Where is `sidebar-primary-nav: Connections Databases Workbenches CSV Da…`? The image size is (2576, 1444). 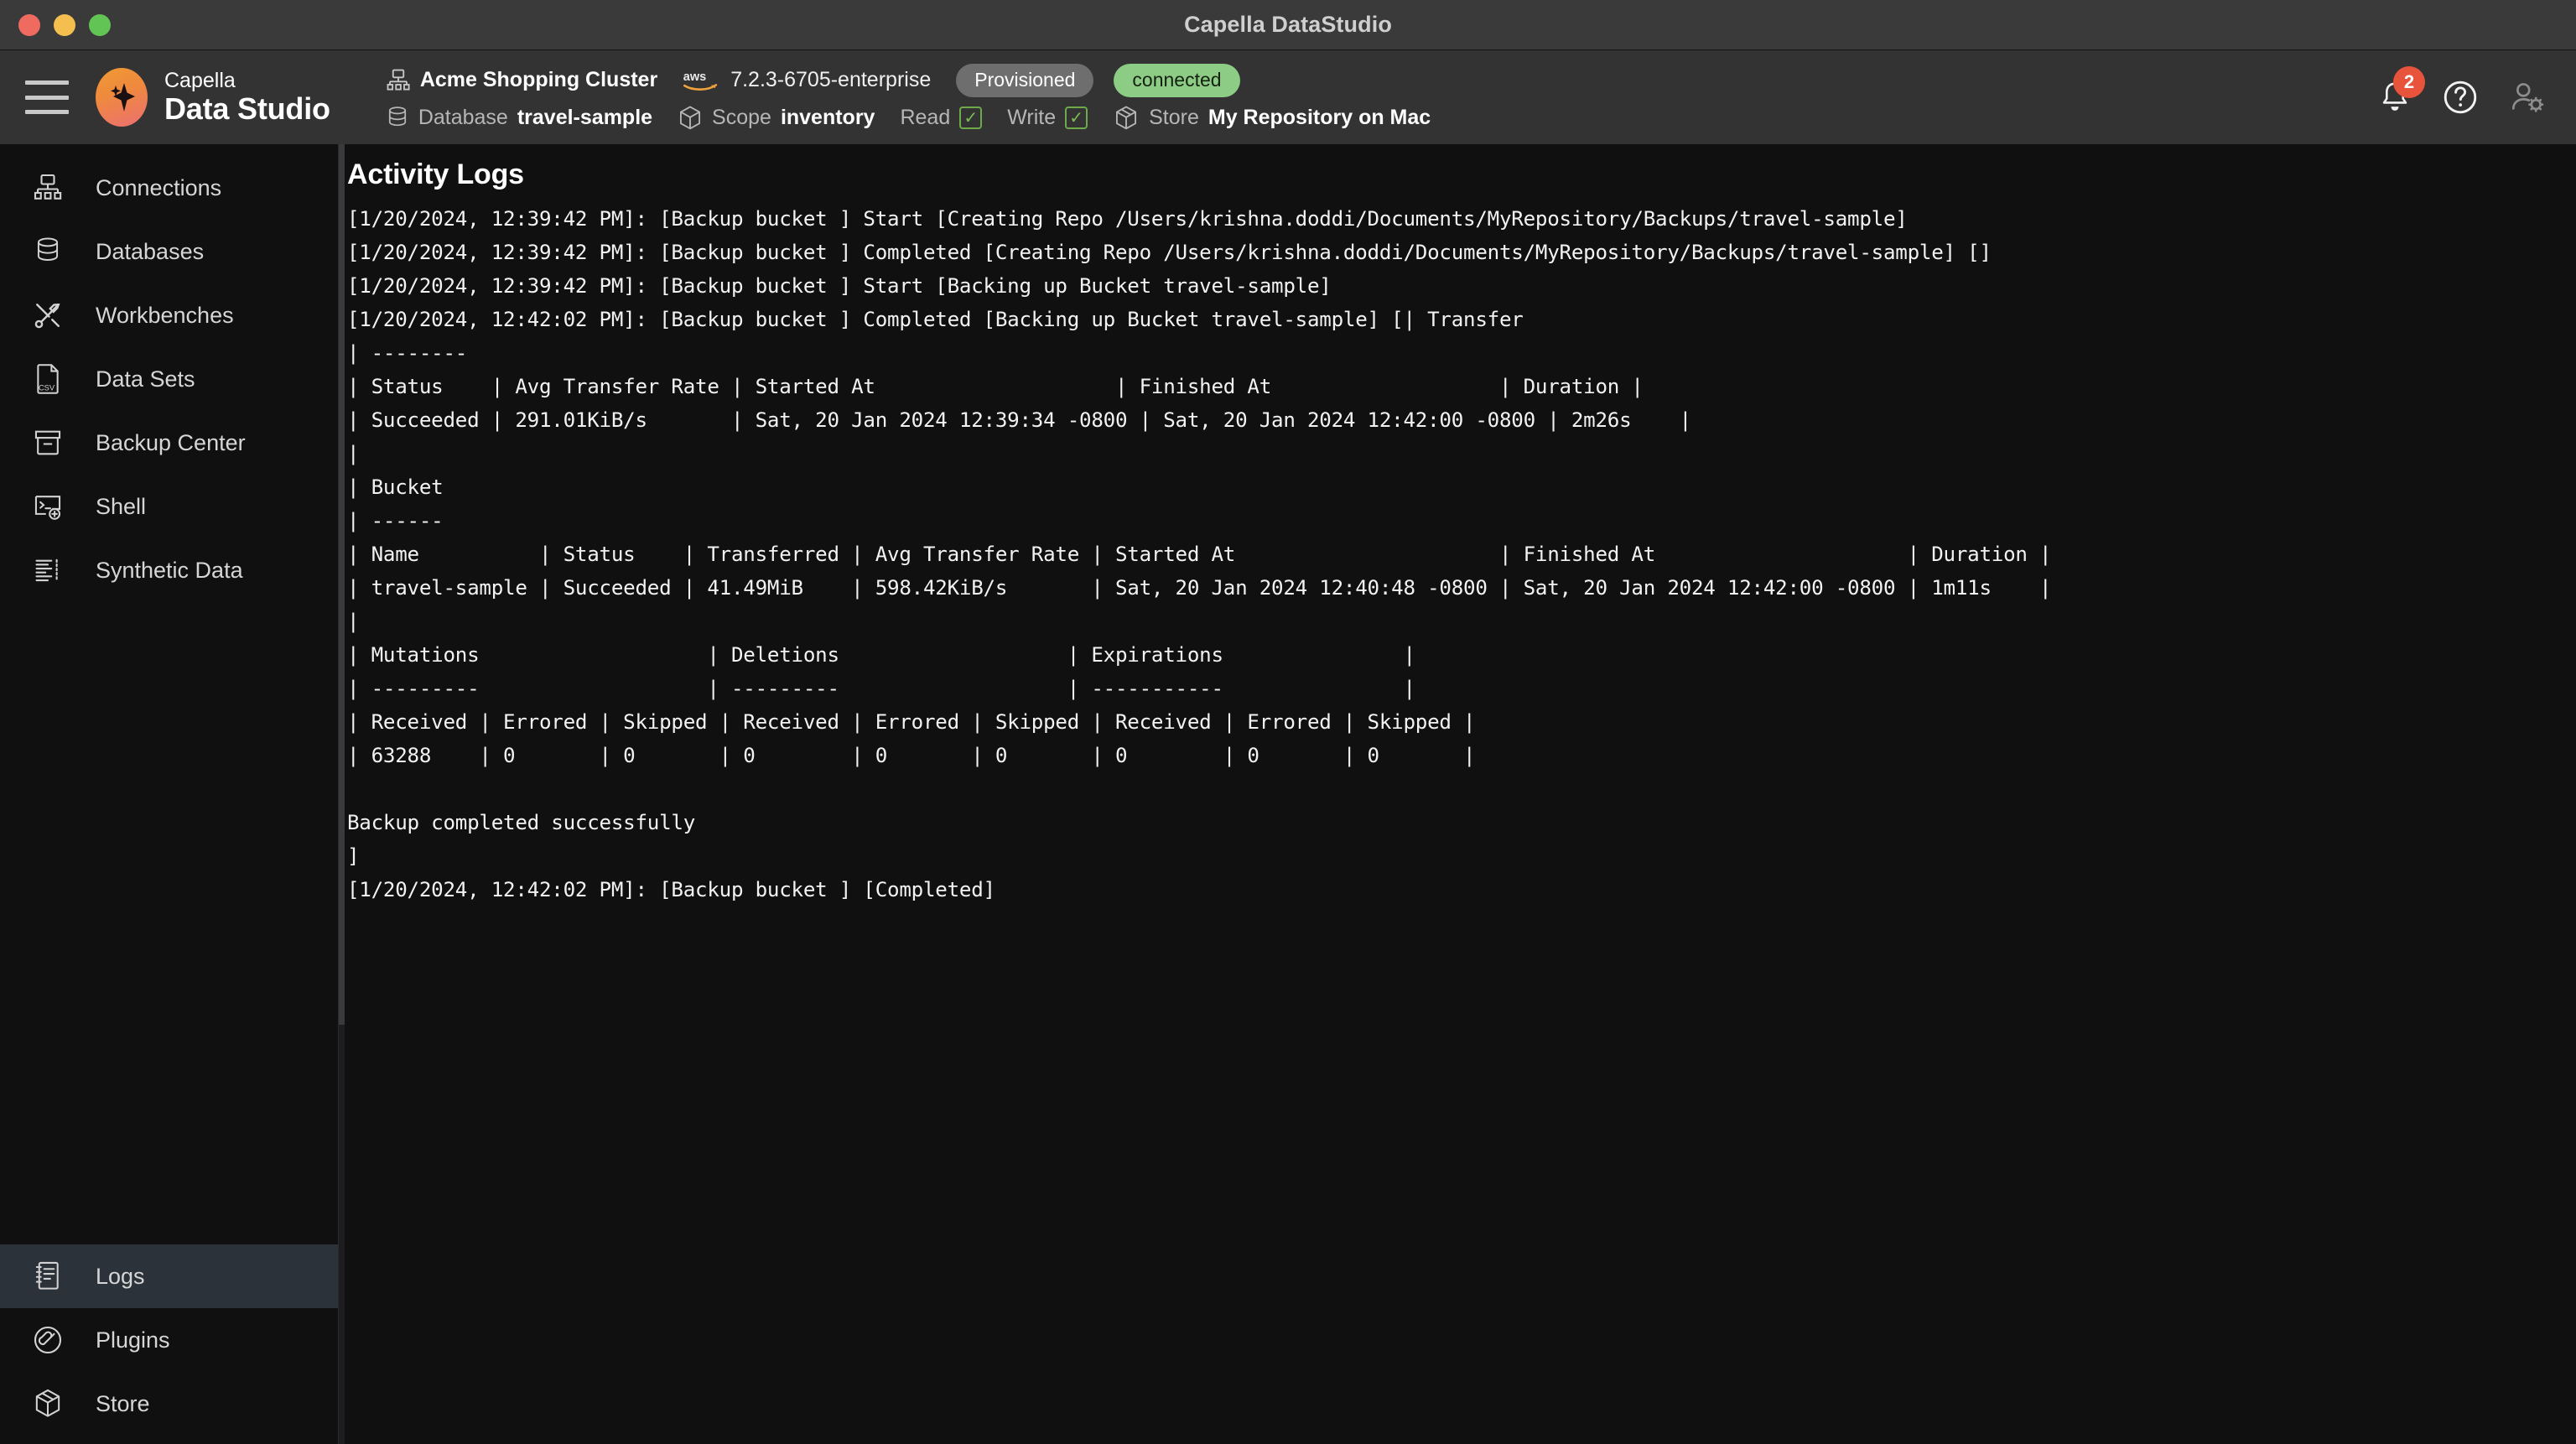
sidebar-primary-nav: Connections Databases Workbenches CSV Da… is located at coordinates (169, 694).